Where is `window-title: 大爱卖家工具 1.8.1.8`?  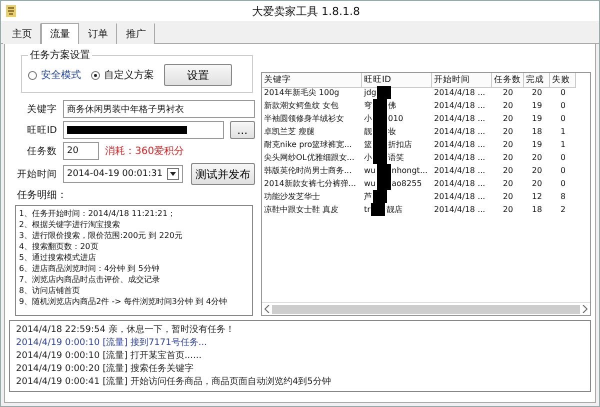
window-title: 大爱卖家工具 1.8.1.8 is located at coordinates (306, 11).